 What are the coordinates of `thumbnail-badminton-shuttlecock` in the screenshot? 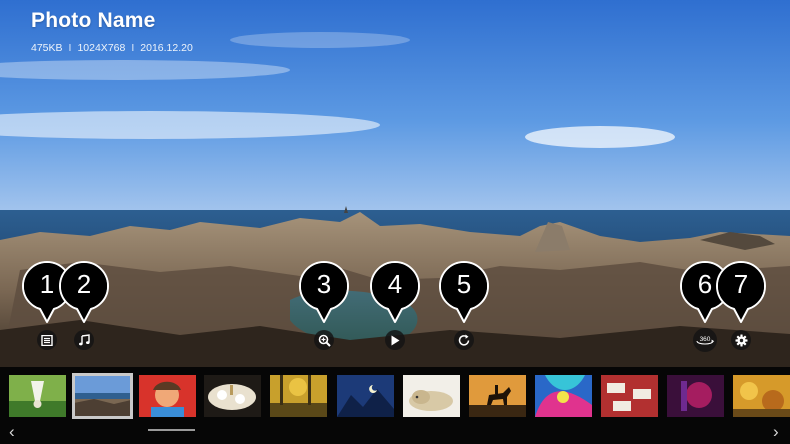 It's located at (37, 396).